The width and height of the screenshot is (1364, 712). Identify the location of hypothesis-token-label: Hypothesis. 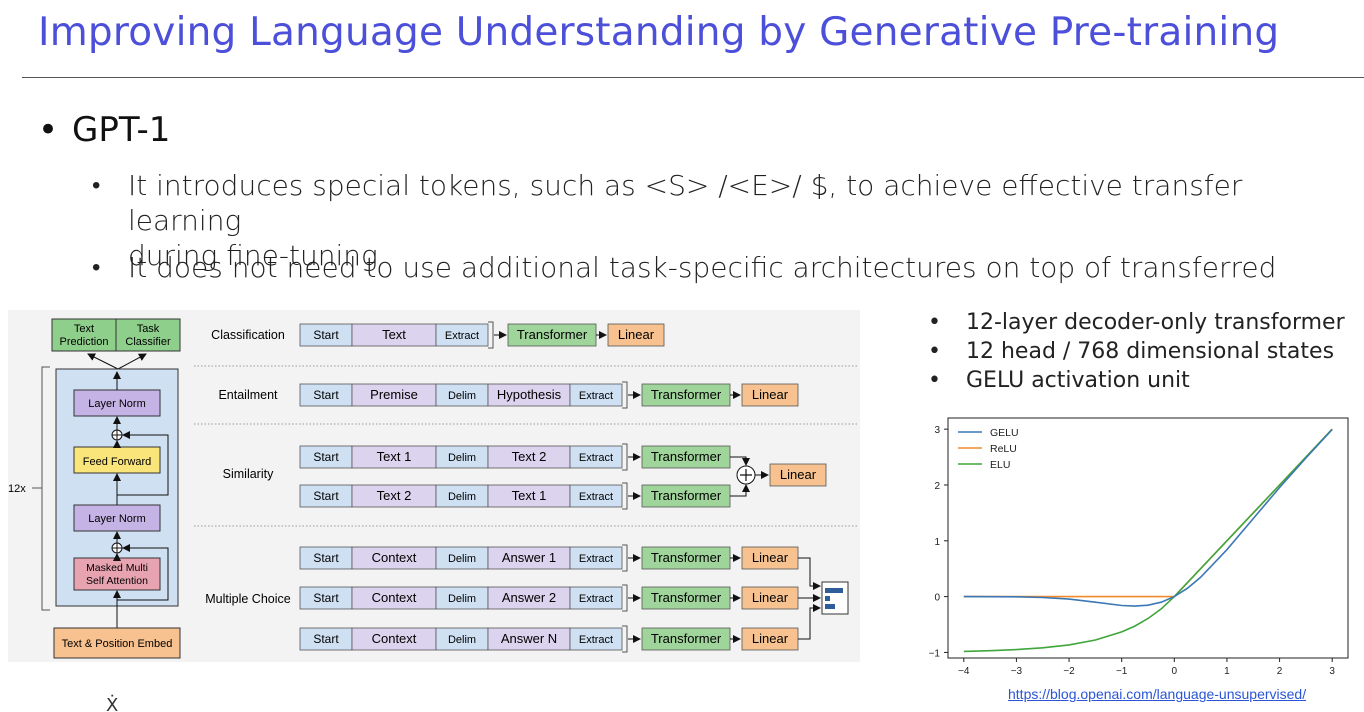
(529, 394).